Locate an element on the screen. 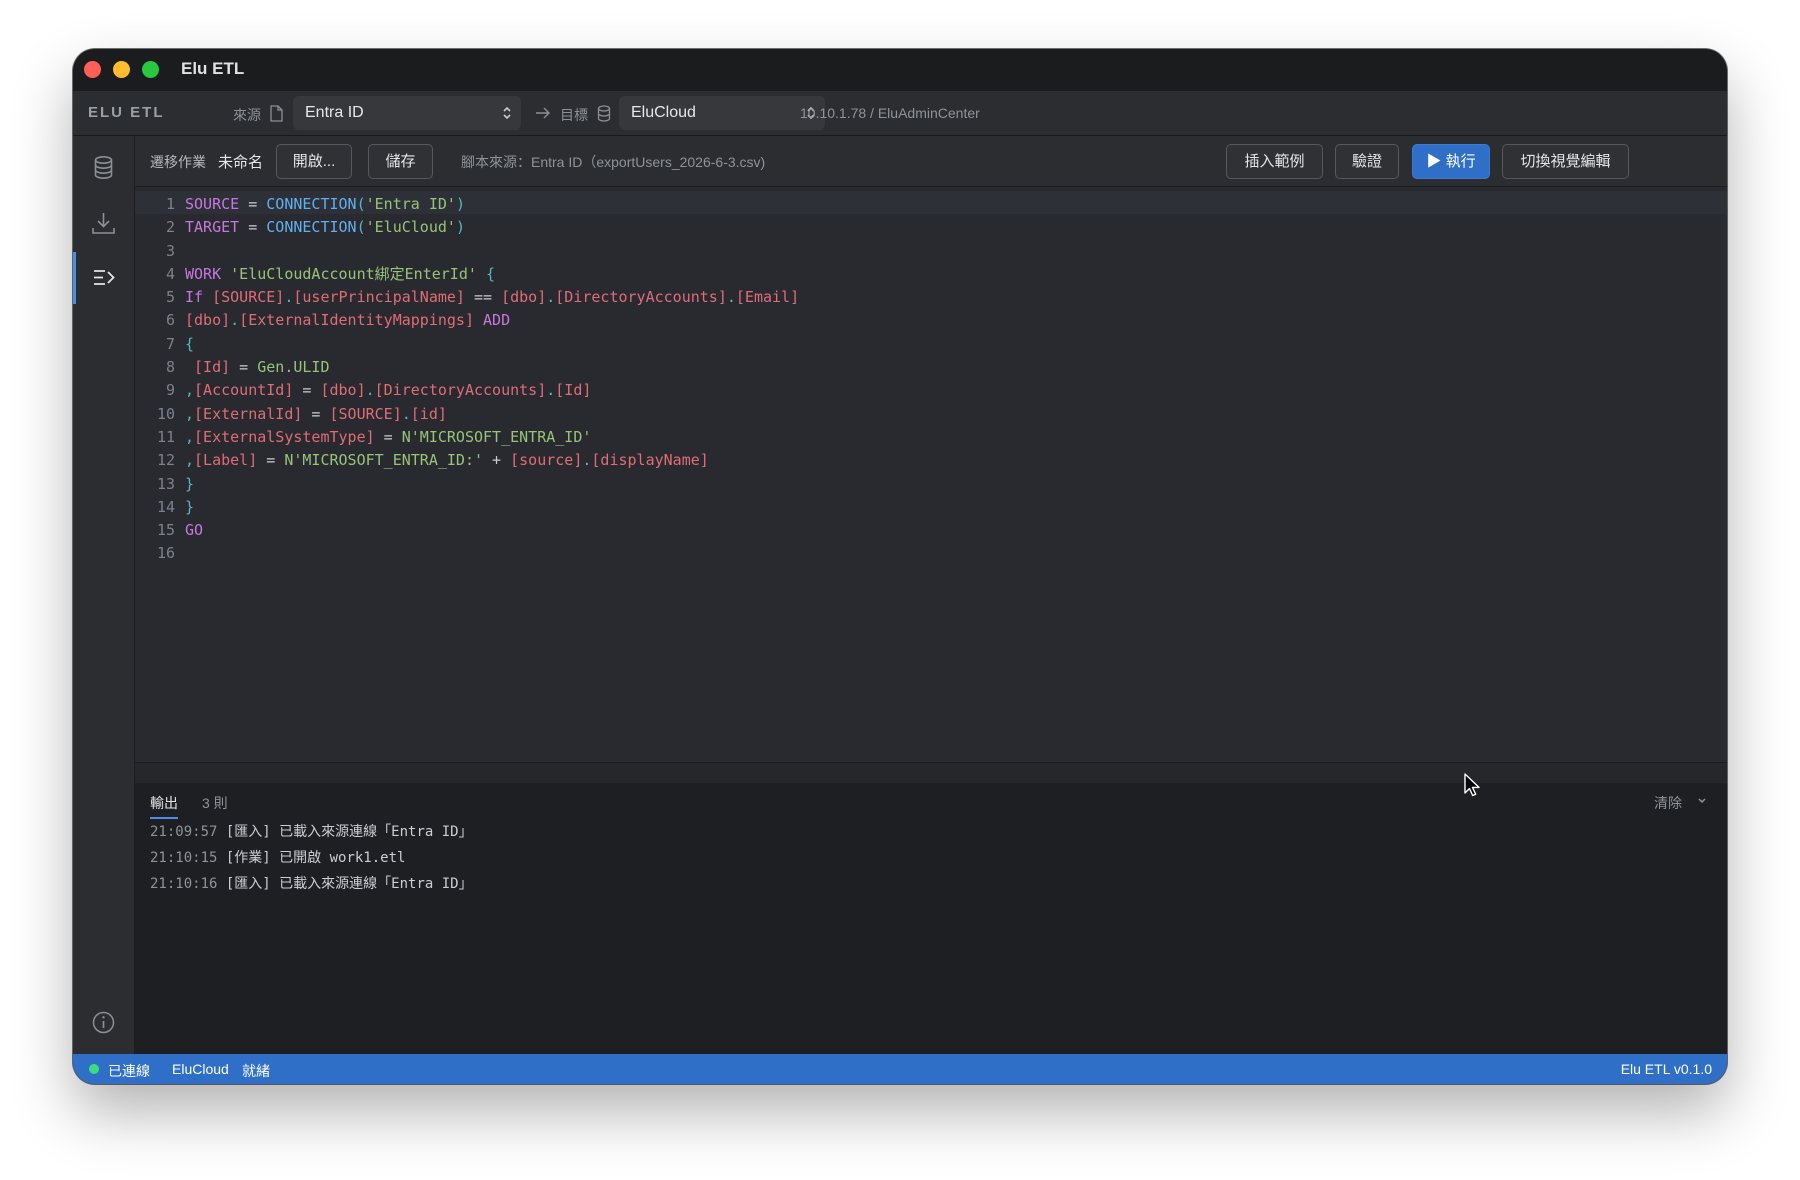  log-entry: 21:10:16 [匯入] 已載入來源連線「Entra ID」 is located at coordinates (311, 884).